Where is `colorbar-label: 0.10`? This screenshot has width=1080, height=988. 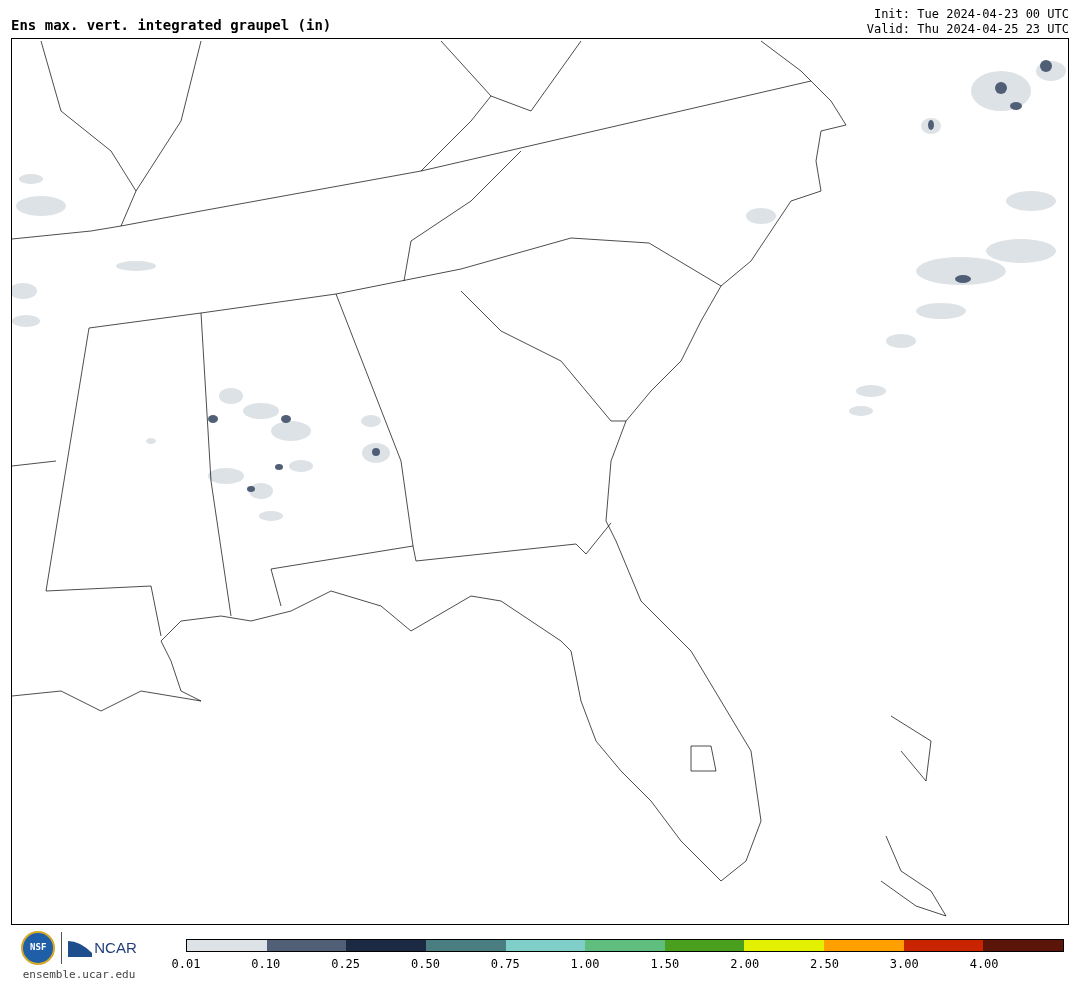 colorbar-label: 0.10 is located at coordinates (266, 964).